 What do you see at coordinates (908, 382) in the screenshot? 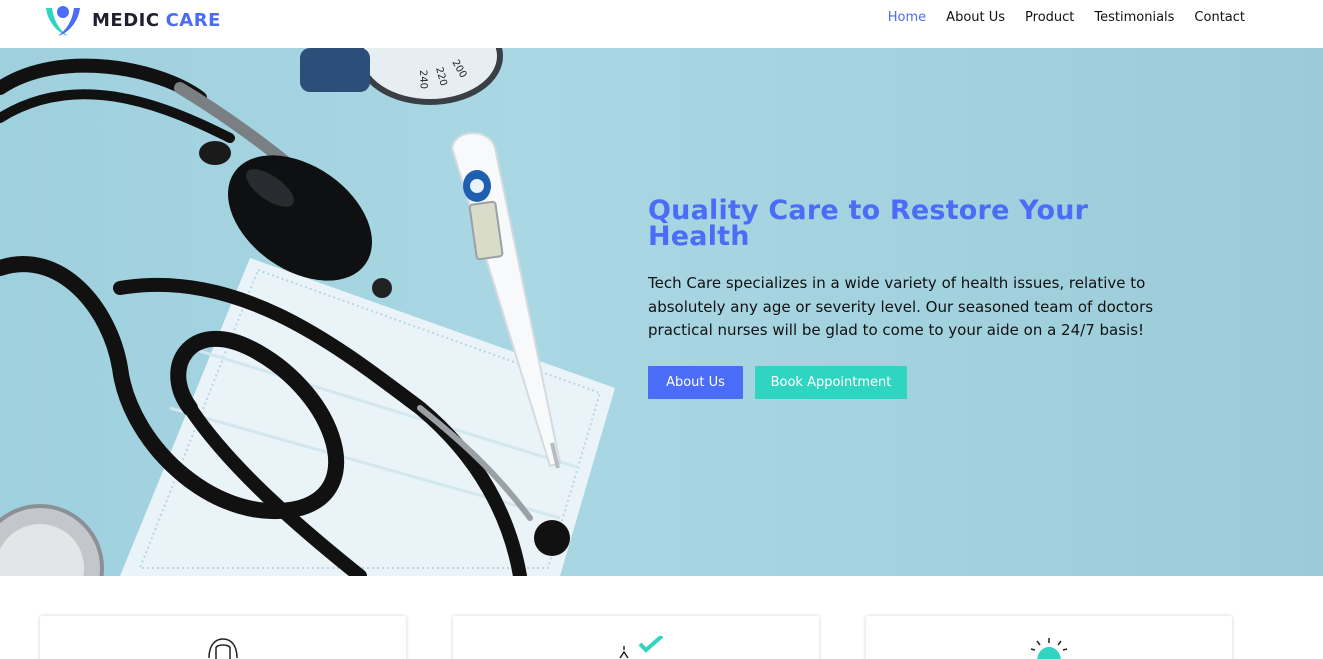
I see `hero-buttons: About Us Book Appointment` at bounding box center [908, 382].